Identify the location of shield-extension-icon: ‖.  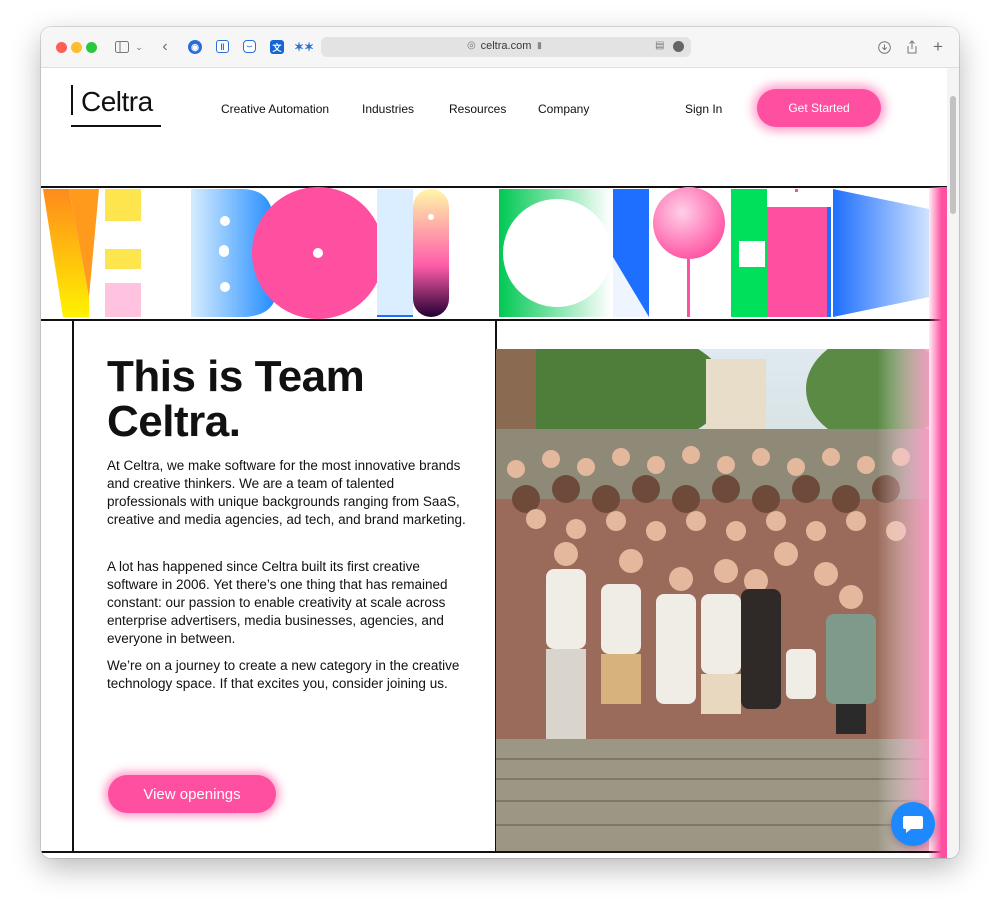
(222, 46).